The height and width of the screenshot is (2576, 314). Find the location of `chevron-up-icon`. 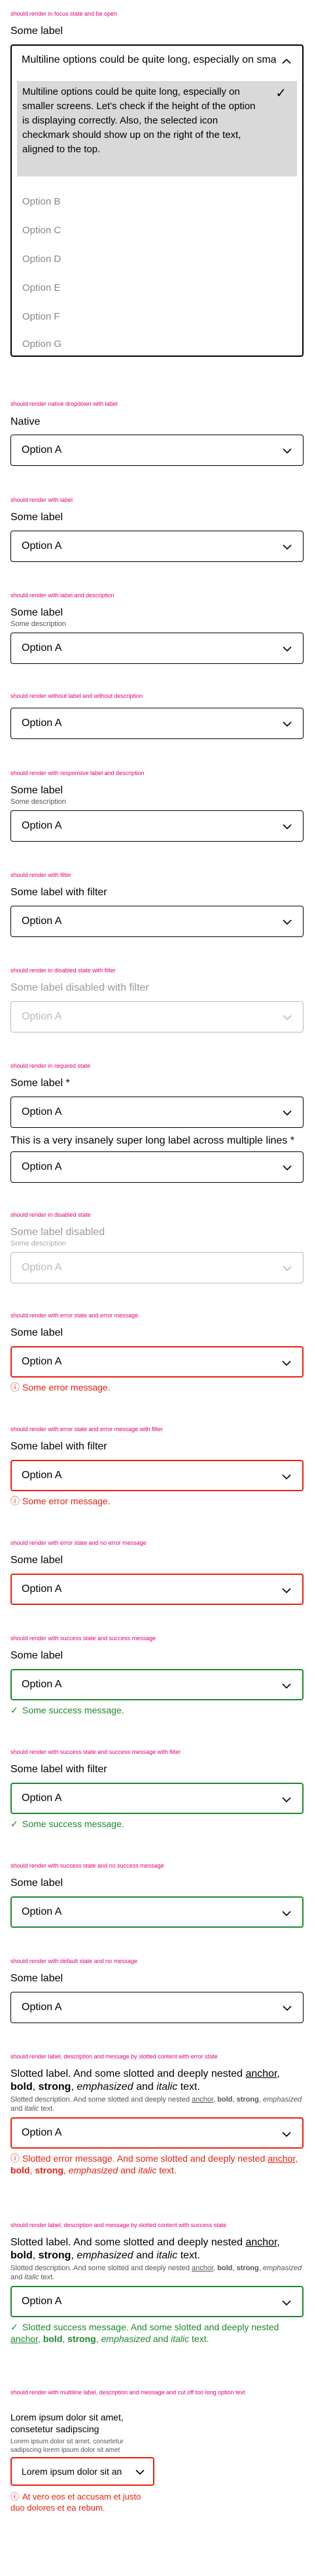

chevron-up-icon is located at coordinates (287, 61).